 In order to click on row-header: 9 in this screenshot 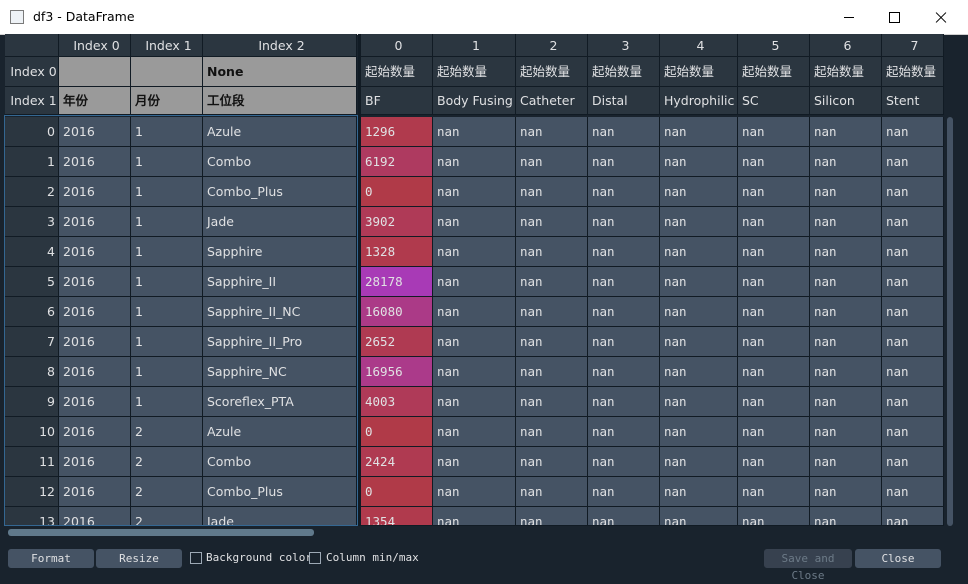, I will do `click(32, 402)`.